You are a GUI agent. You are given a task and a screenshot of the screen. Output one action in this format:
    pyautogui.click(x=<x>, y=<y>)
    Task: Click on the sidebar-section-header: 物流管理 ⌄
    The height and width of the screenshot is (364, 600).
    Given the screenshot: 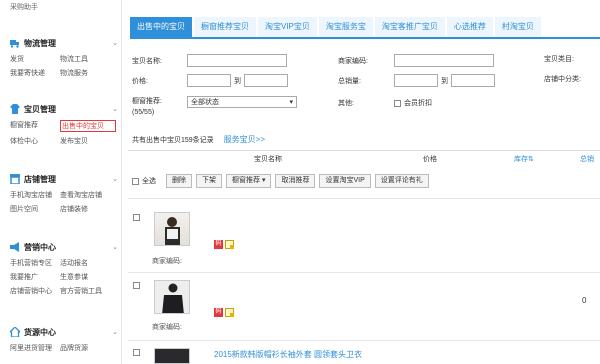 What is the action you would take?
    pyautogui.click(x=65, y=43)
    